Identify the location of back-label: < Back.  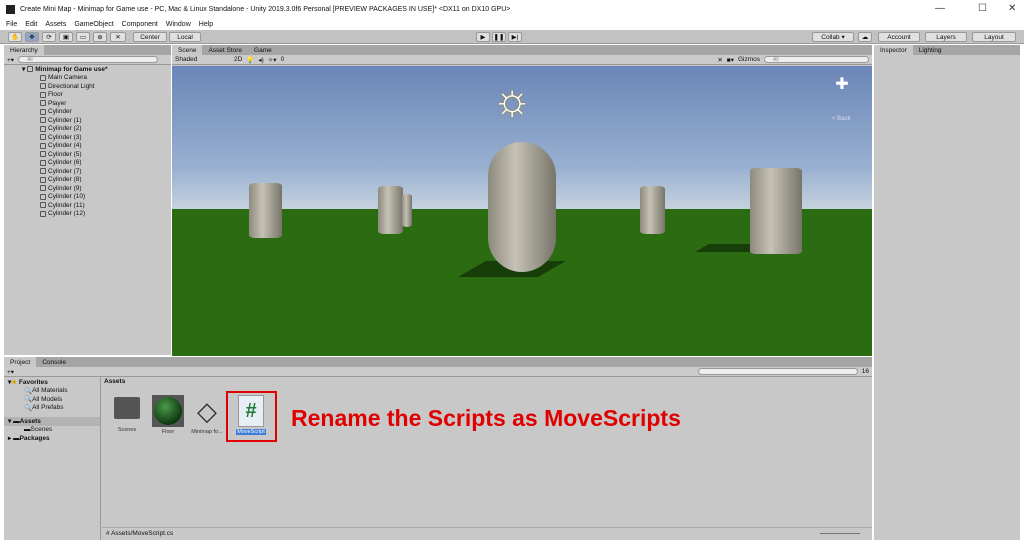
(841, 119).